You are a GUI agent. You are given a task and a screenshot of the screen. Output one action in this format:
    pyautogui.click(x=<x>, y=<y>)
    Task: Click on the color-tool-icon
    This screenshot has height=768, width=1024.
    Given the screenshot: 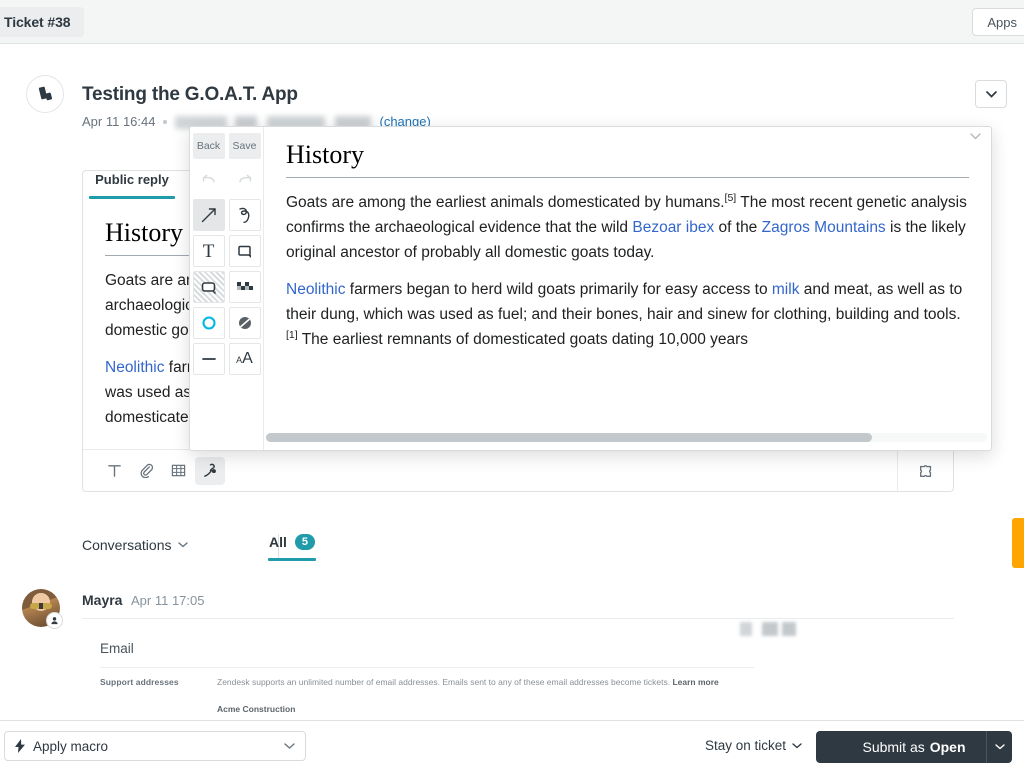 What is the action you would take?
    pyautogui.click(x=244, y=323)
    